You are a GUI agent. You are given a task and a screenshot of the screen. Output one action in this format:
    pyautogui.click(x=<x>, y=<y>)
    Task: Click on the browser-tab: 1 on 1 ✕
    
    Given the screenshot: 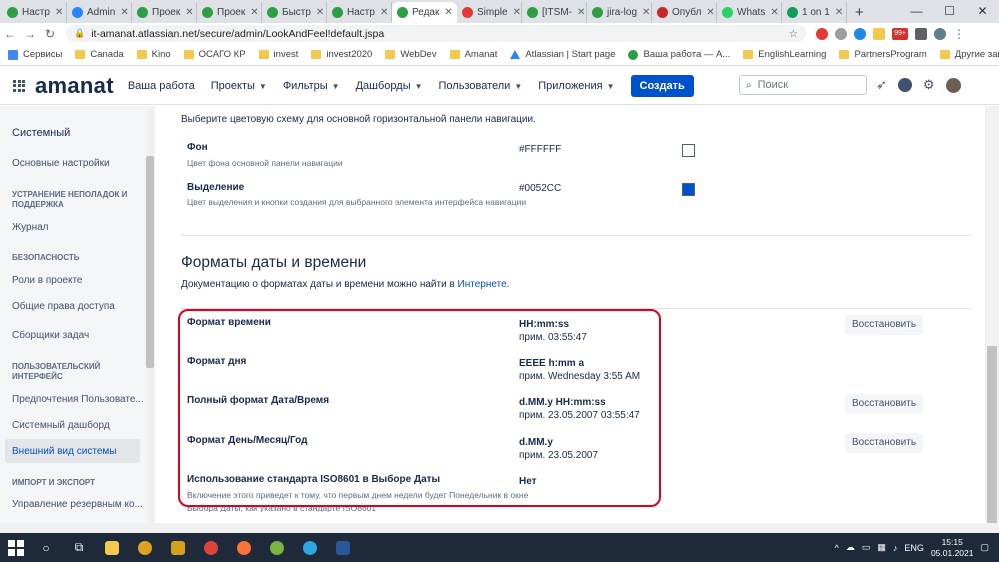 What is the action you would take?
    pyautogui.click(x=814, y=12)
    